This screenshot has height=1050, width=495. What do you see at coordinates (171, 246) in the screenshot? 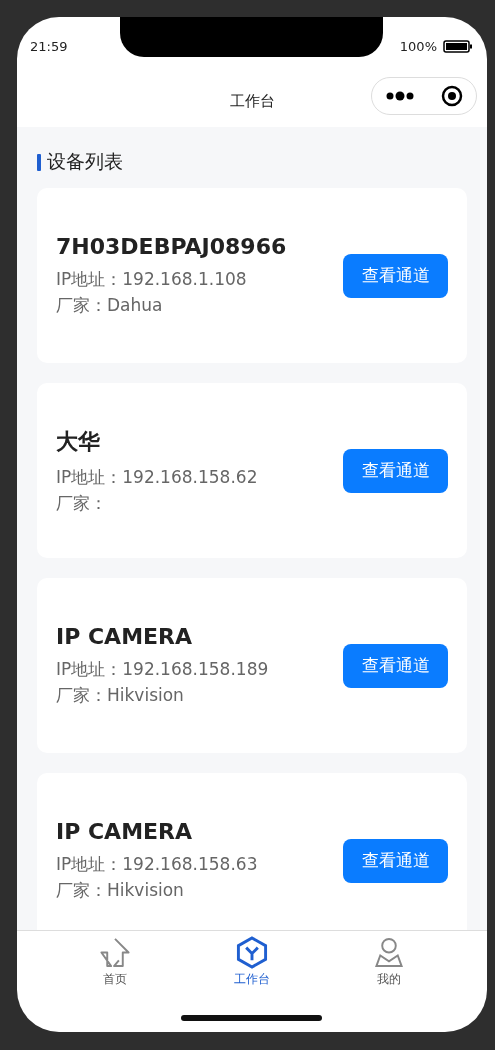
I see `device-name: 7H03DEBPAJ08966` at bounding box center [171, 246].